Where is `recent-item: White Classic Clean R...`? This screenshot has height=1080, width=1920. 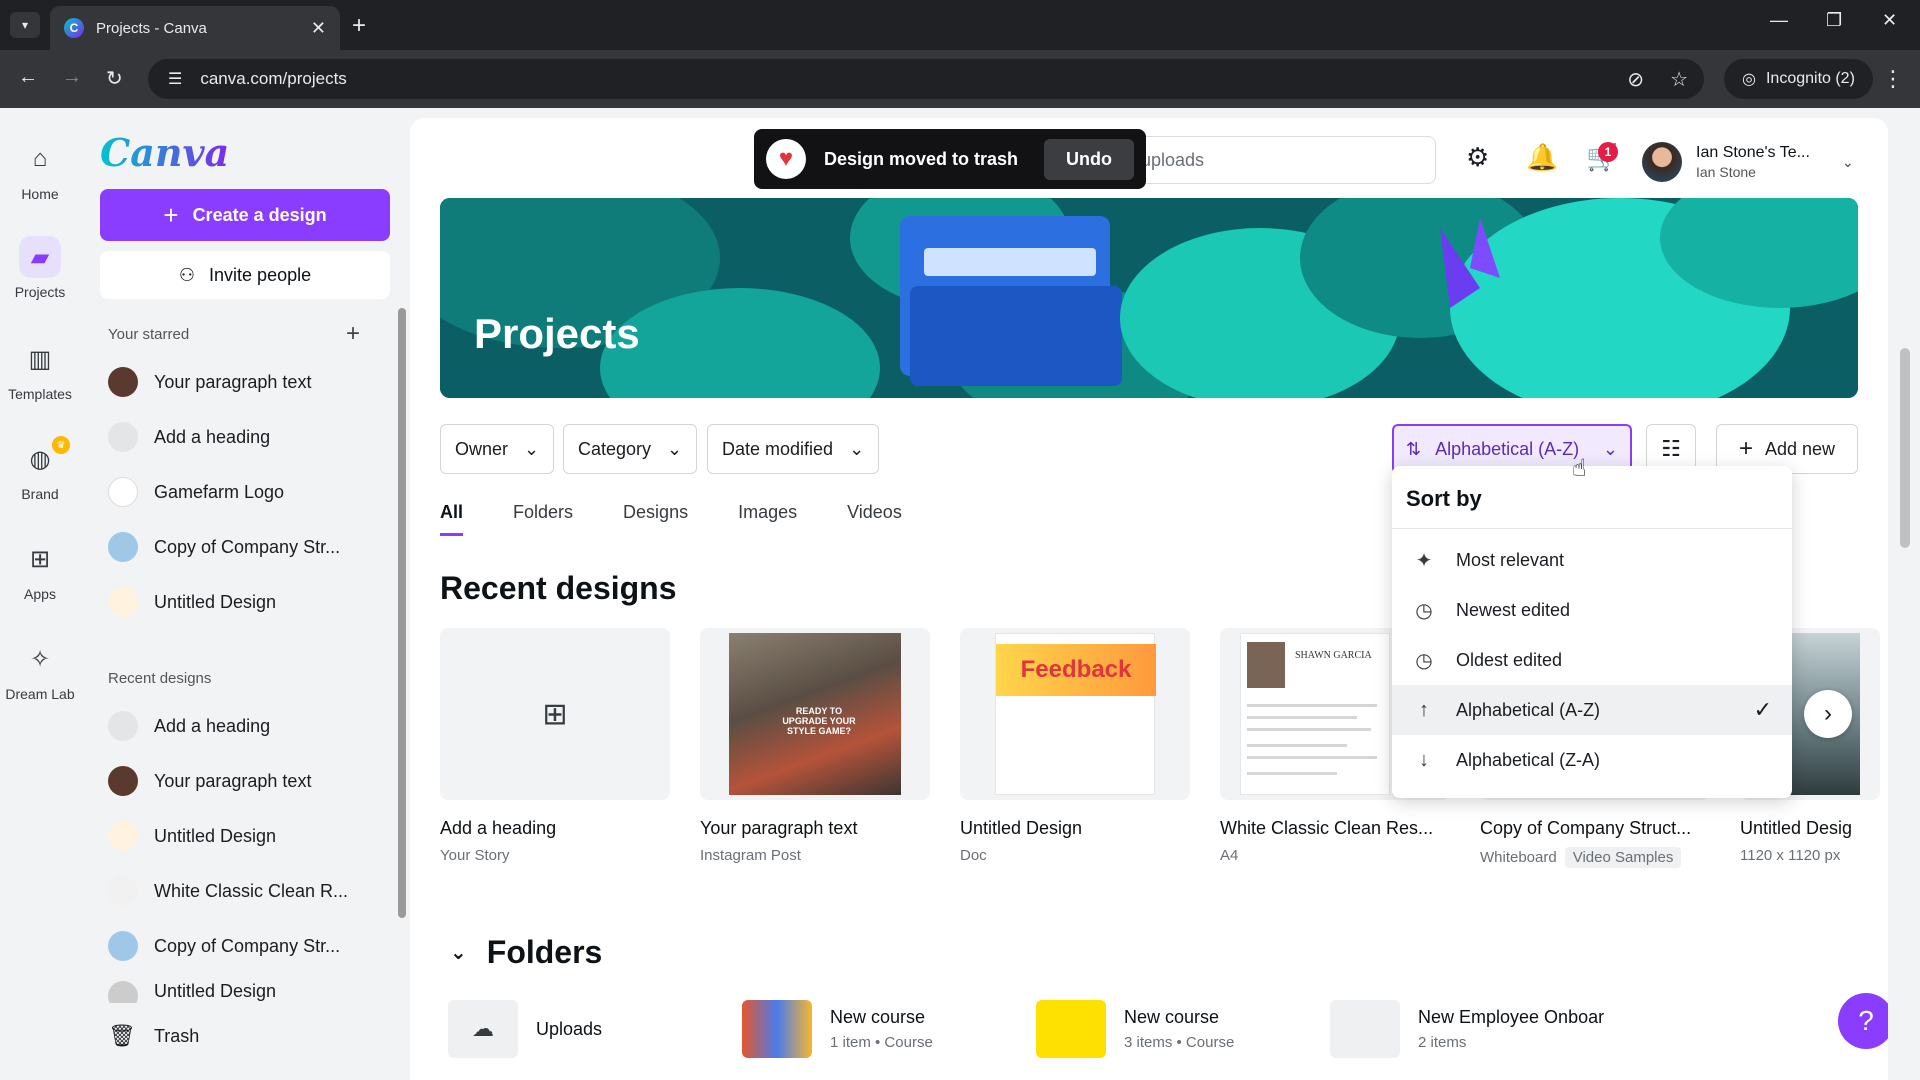 recent-item: White Classic Clean R... is located at coordinates (243, 891).